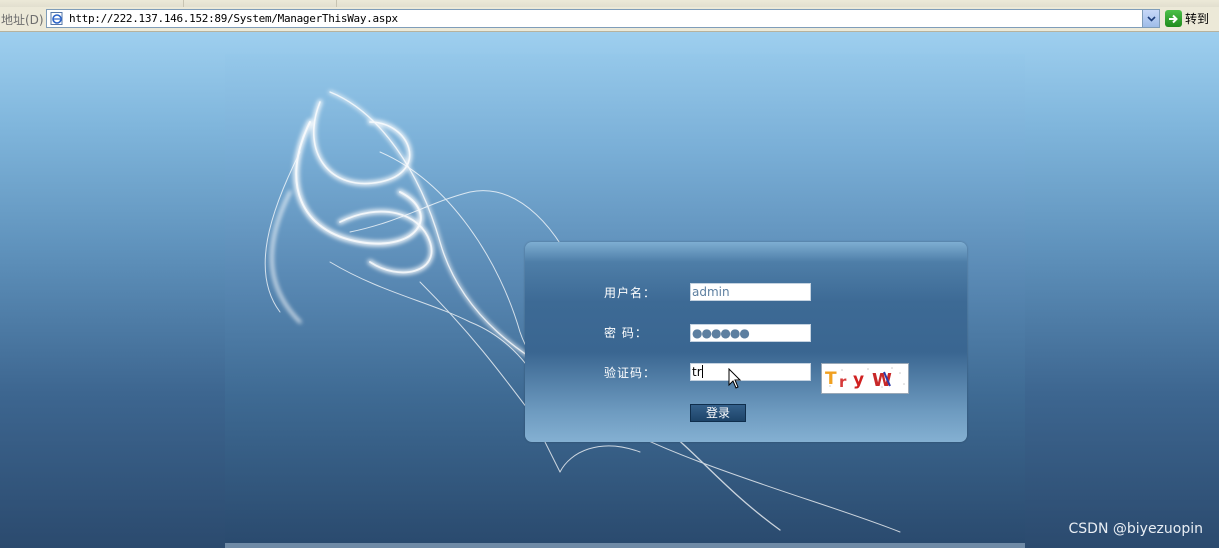 The image size is (1219, 548). What do you see at coordinates (750, 372) in the screenshot?
I see `captcha-input: tr` at bounding box center [750, 372].